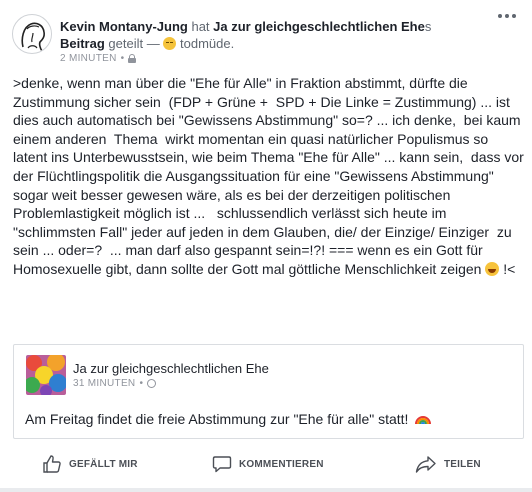 This screenshot has height=492, width=532. I want to click on globe-icon, so click(152, 383).